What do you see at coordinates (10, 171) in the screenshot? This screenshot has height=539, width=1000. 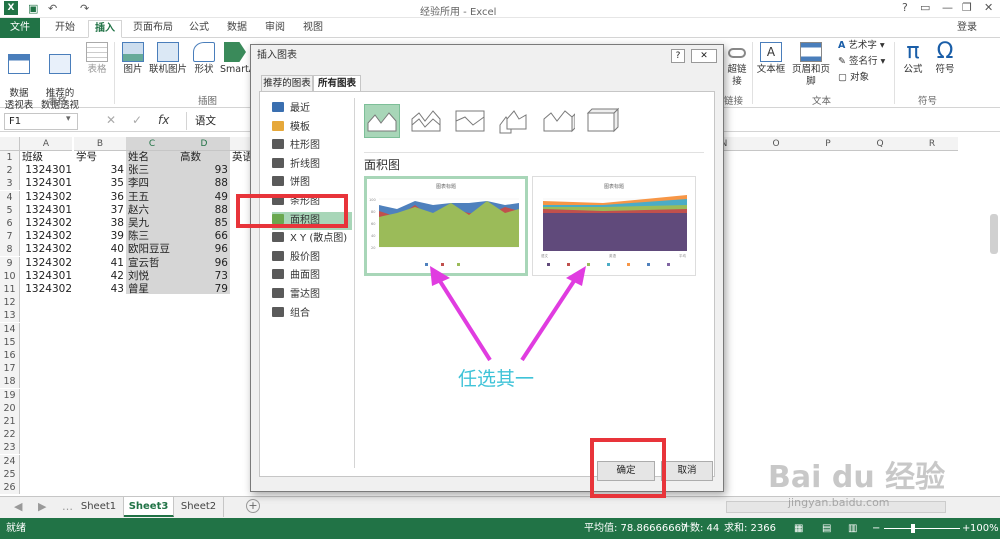 I see `row-header: 2` at bounding box center [10, 171].